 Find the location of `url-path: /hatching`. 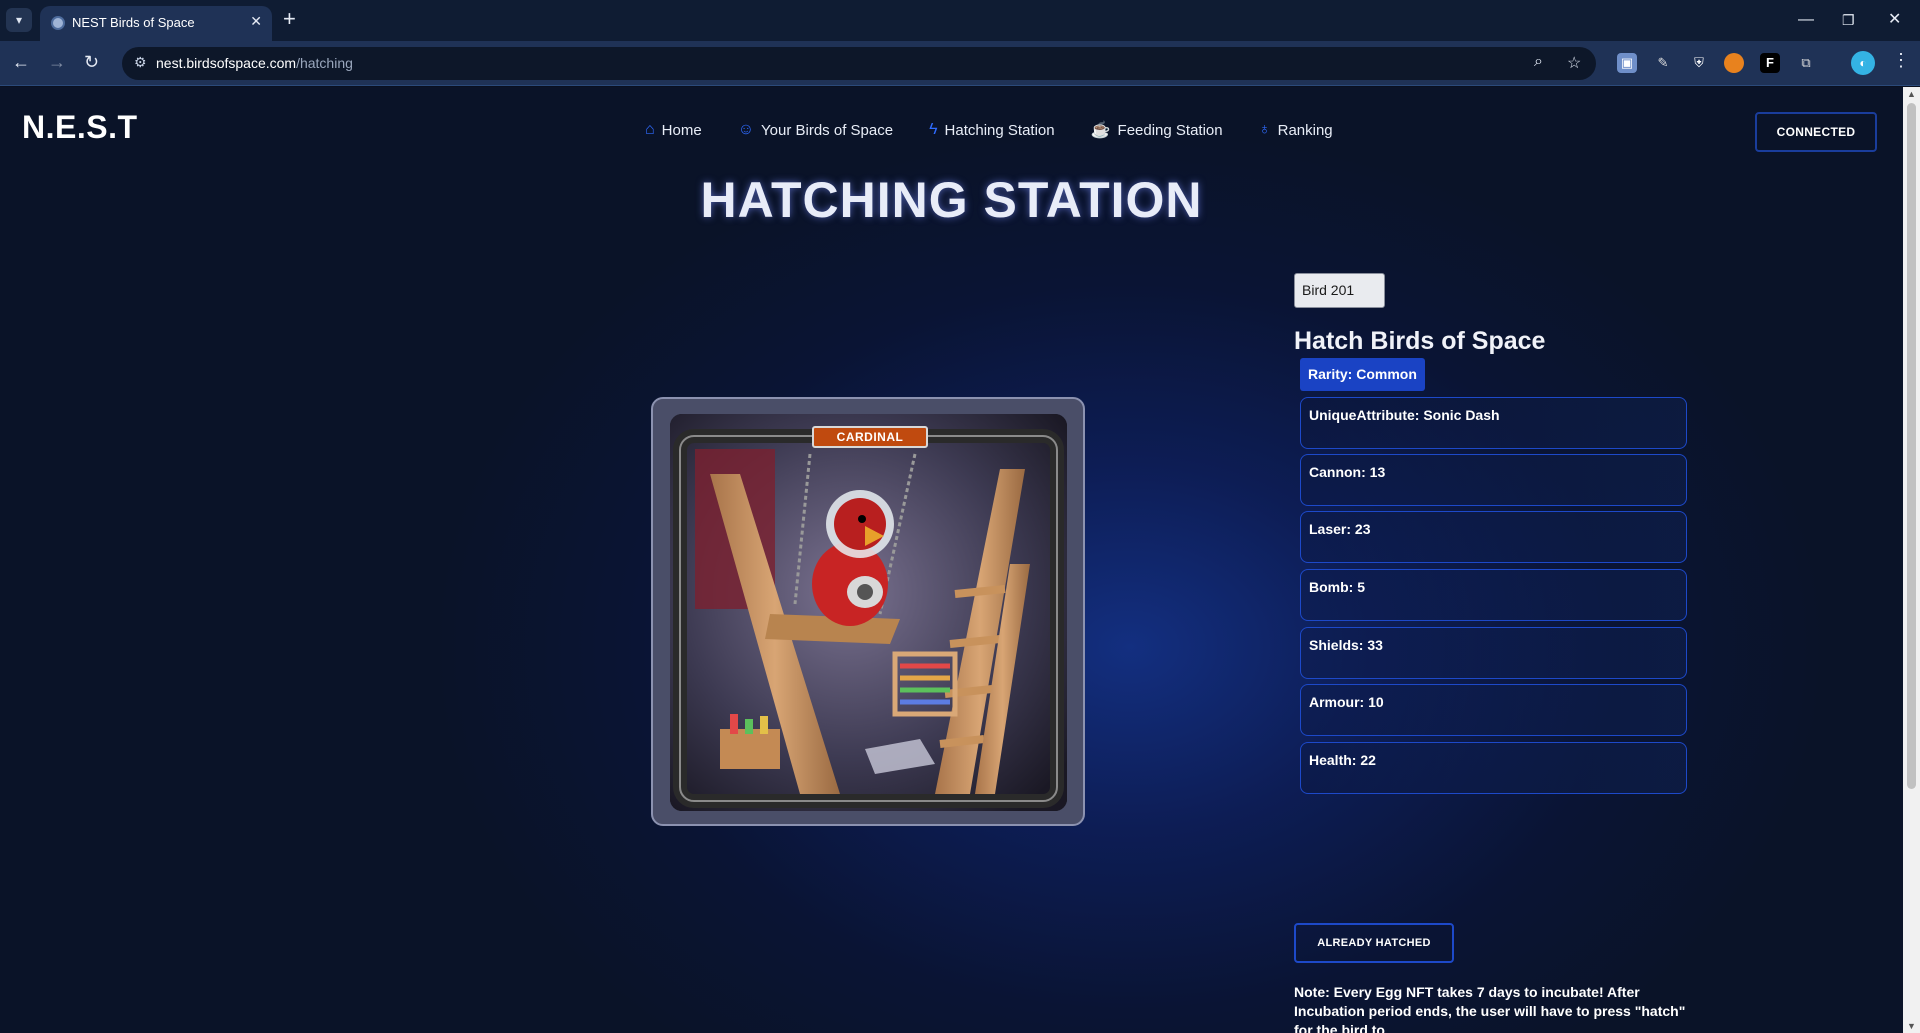

url-path: /hatching is located at coordinates (324, 63).